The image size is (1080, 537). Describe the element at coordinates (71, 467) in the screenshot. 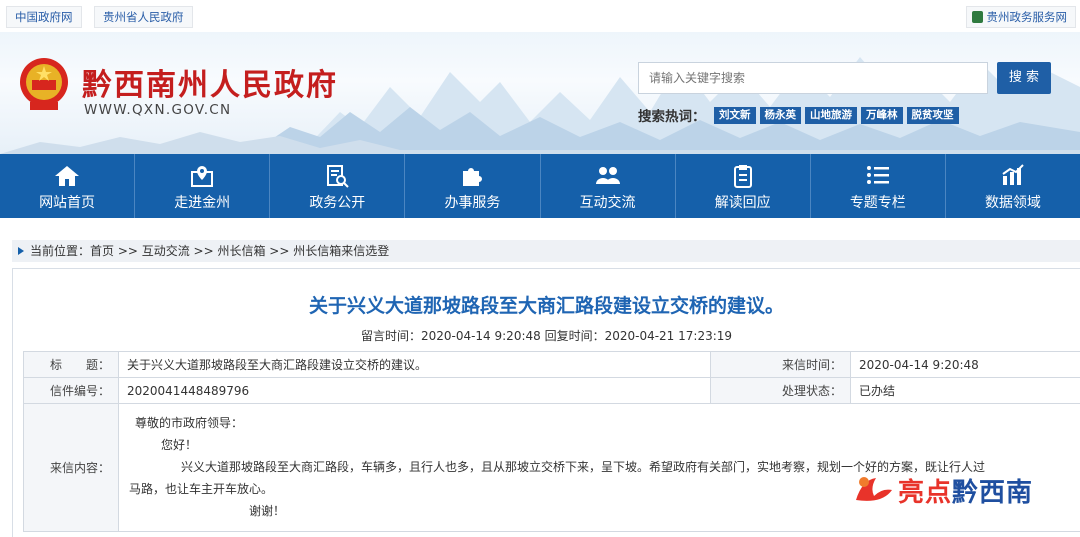

I see `content-label: 来信内容：` at that location.